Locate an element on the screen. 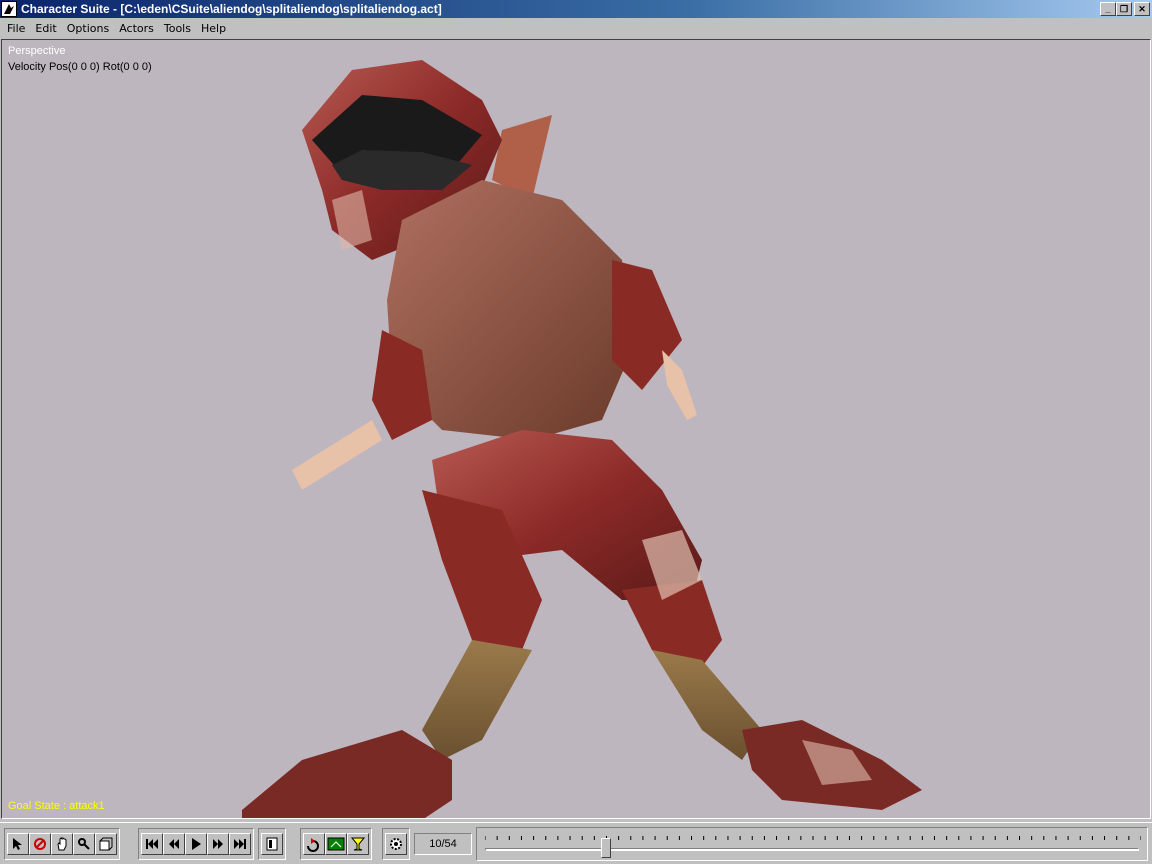  last-frame-icon is located at coordinates (240, 843).